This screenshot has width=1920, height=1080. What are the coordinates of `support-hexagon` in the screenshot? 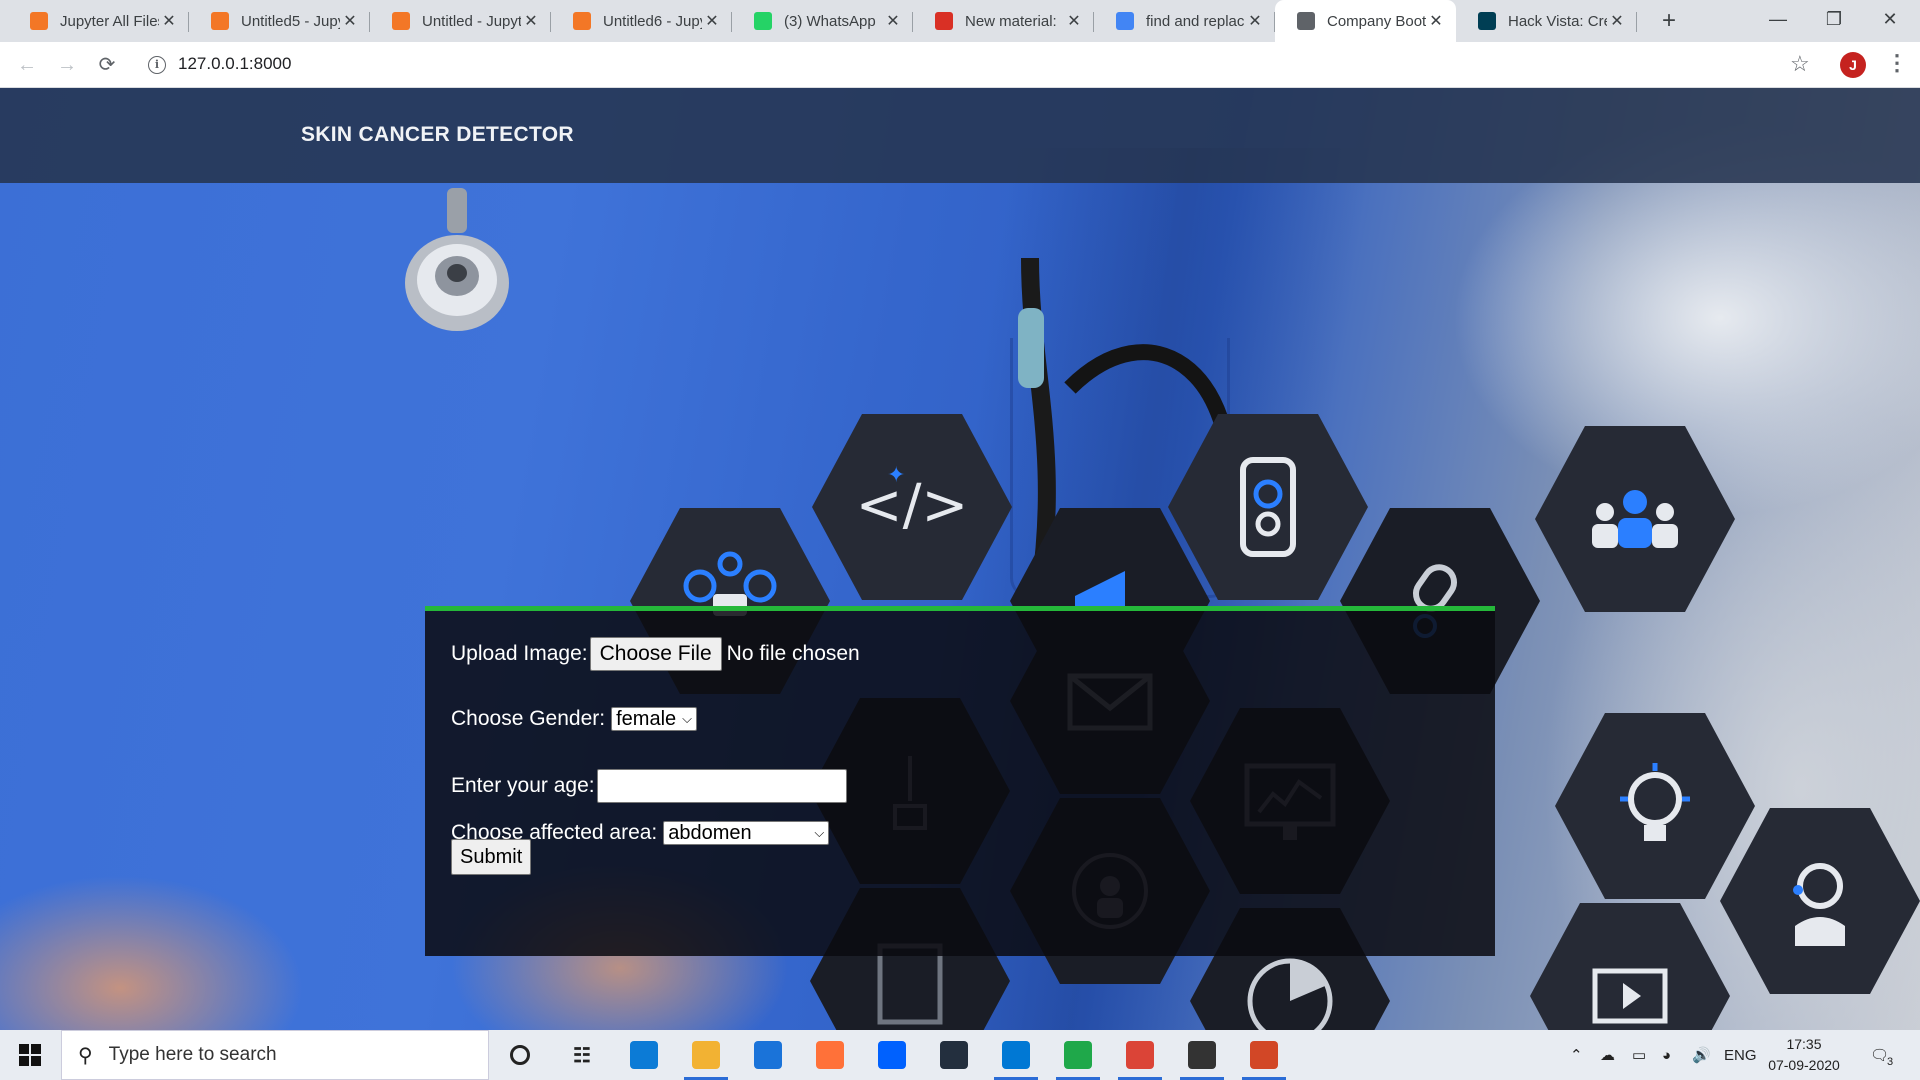 It's located at (1820, 901).